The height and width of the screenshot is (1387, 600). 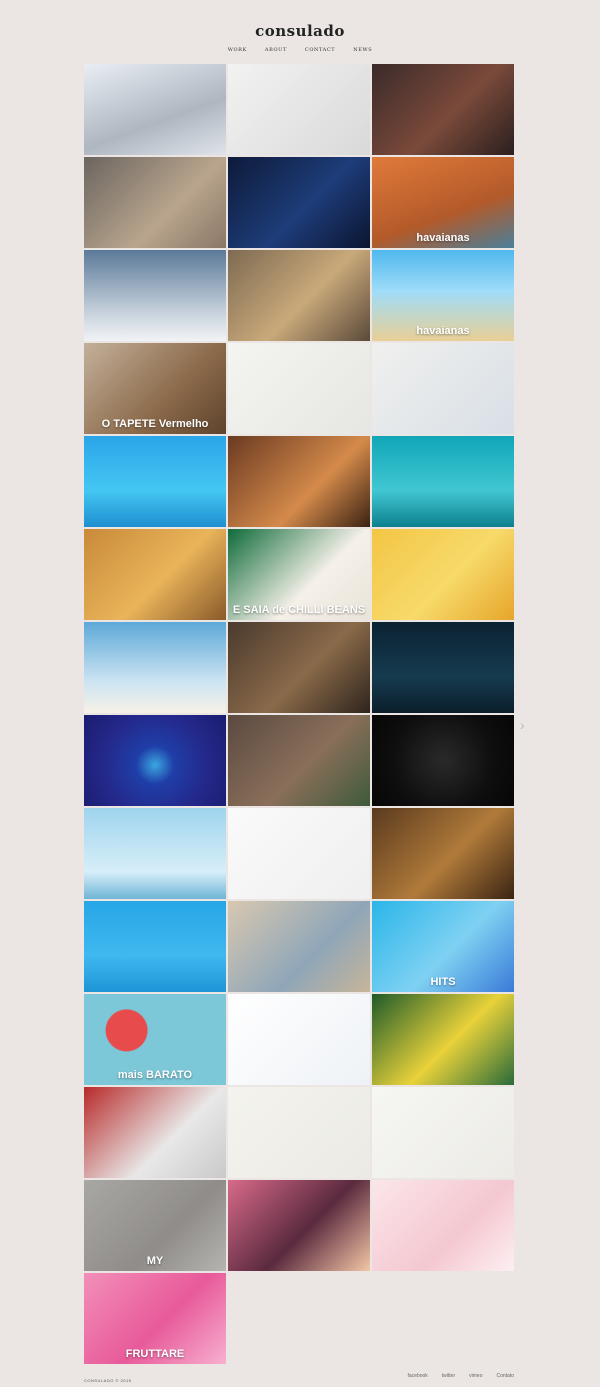 I want to click on thumbnail-shoes-woman, so click(x=299, y=853).